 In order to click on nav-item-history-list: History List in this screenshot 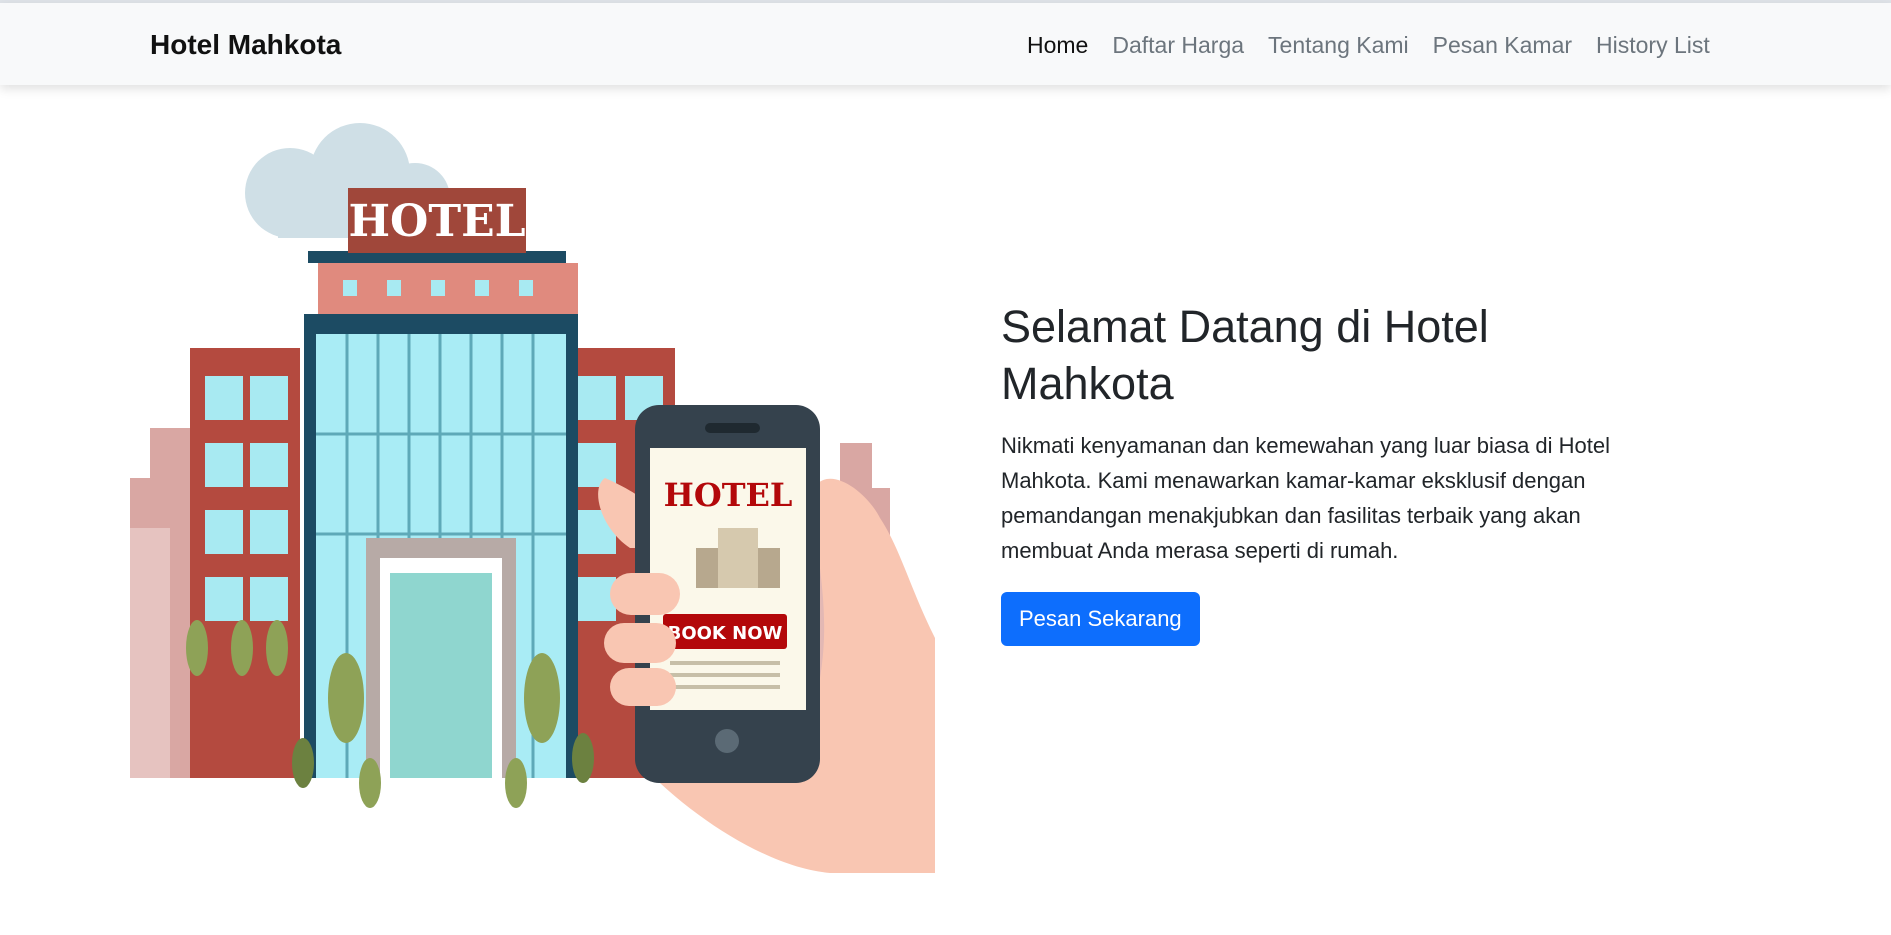, I will do `click(1653, 45)`.